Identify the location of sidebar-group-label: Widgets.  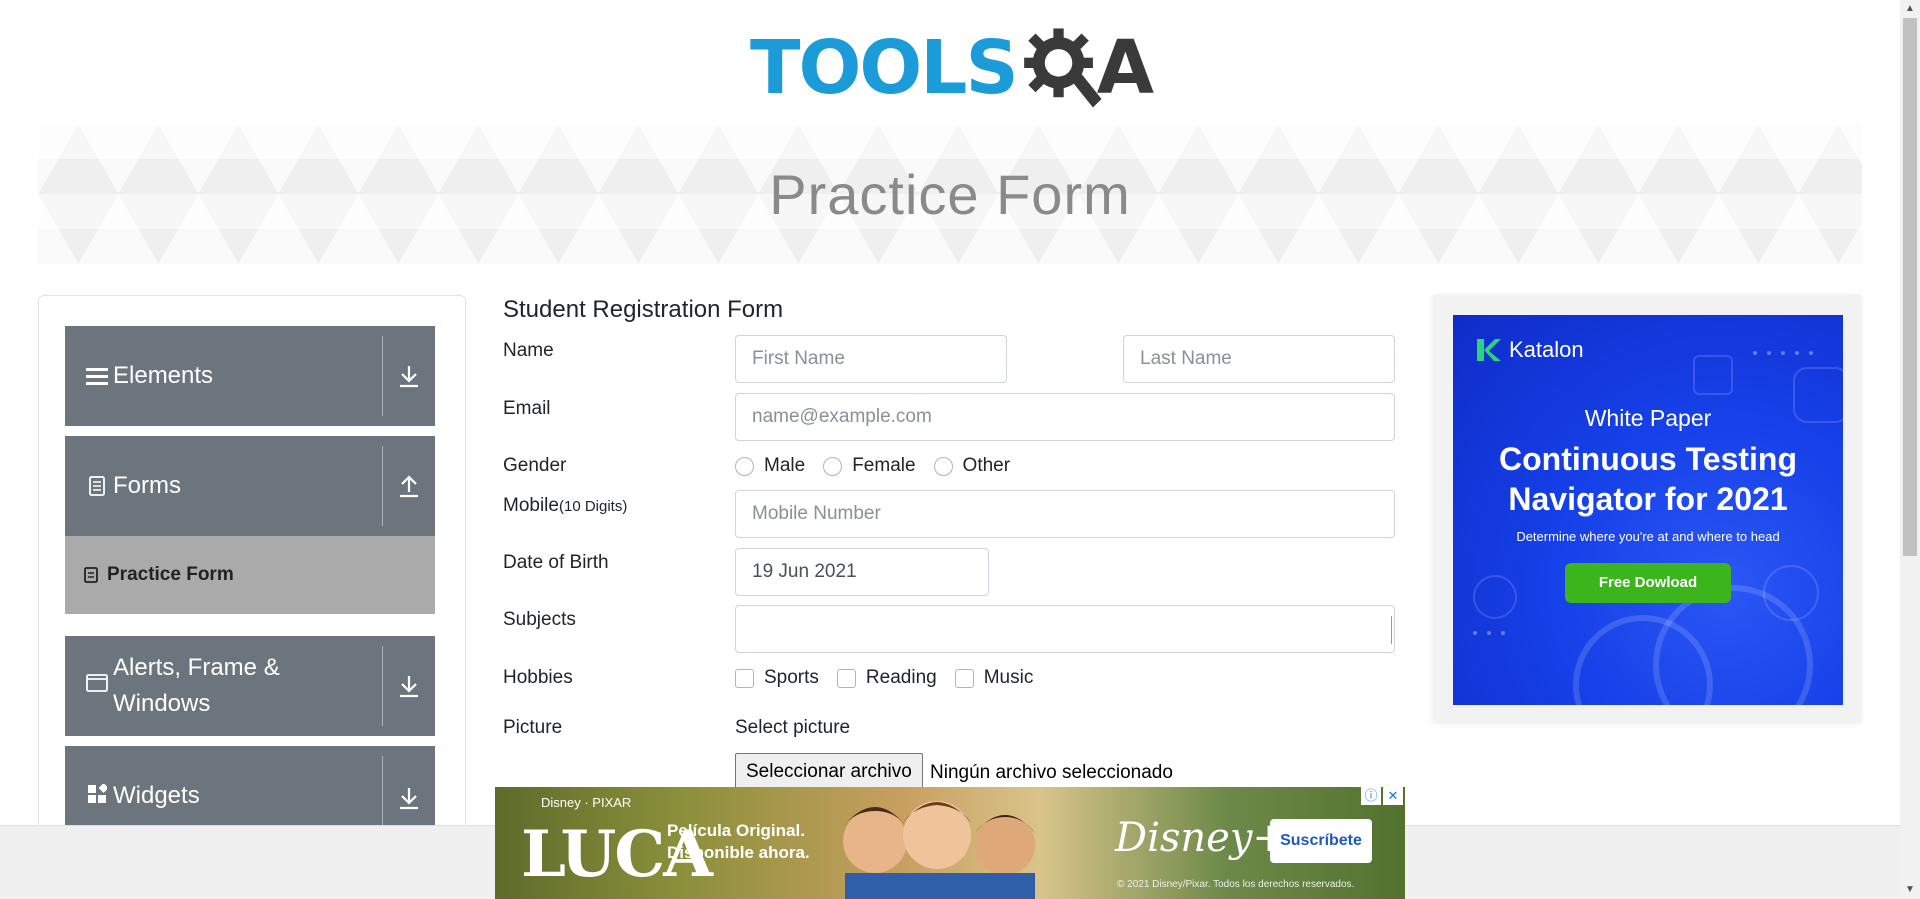
(156, 795).